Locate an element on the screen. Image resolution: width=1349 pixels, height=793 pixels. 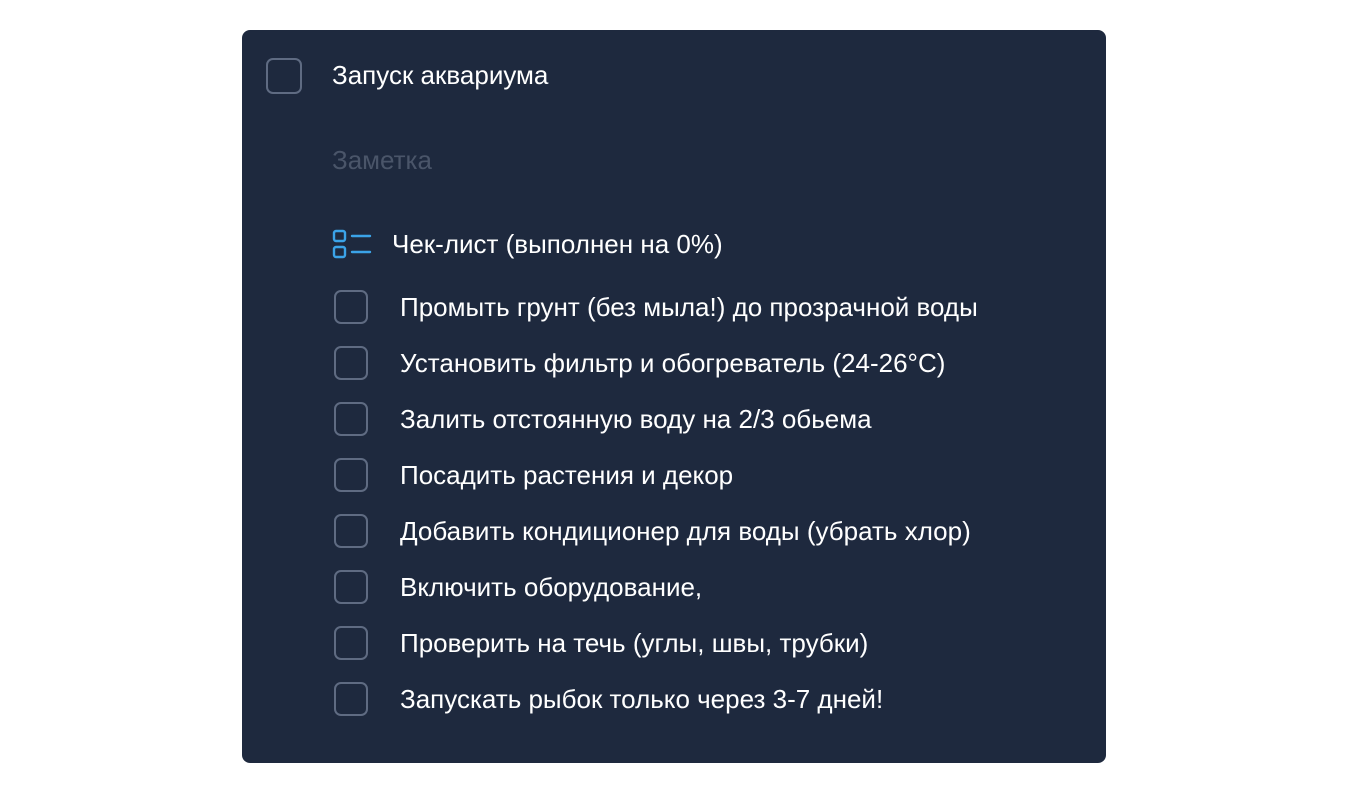
checklist-item-label: Включить оборудование, is located at coordinates (551, 587).